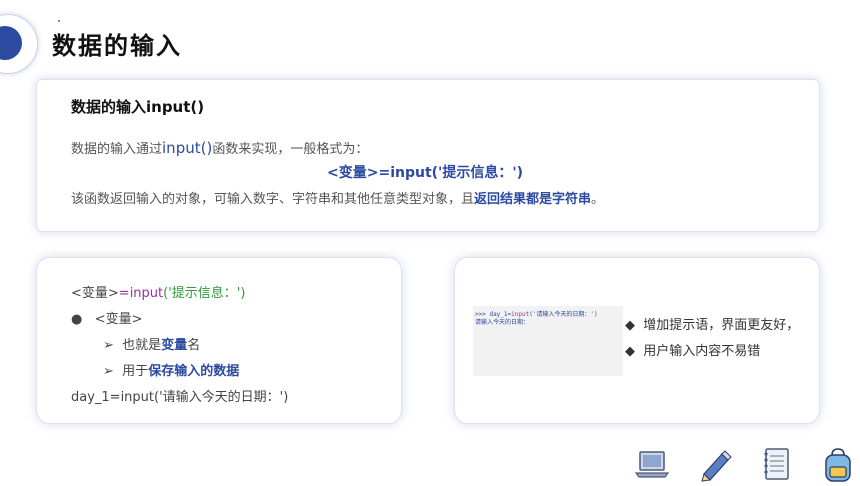 Image resolution: width=860 pixels, height=486 pixels. What do you see at coordinates (117, 149) in the screenshot?
I see `definition-text: 数据的输入通过` at bounding box center [117, 149].